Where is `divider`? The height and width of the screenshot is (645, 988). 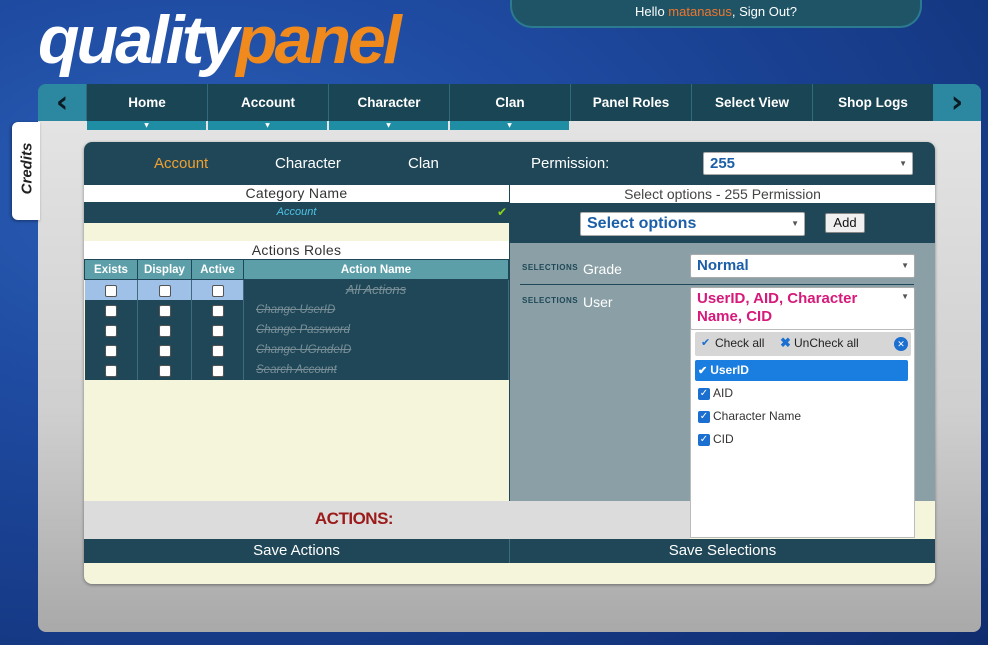
divider is located at coordinates (717, 284).